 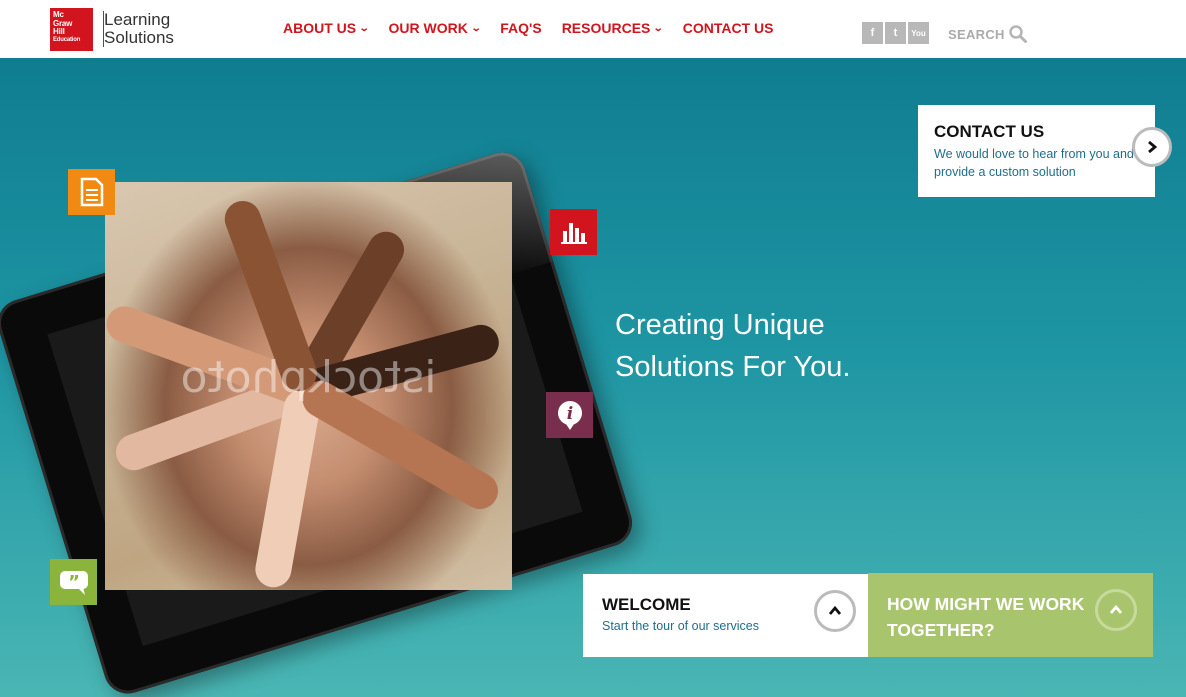 I want to click on nav-label: ABOUT US, so click(x=320, y=28).